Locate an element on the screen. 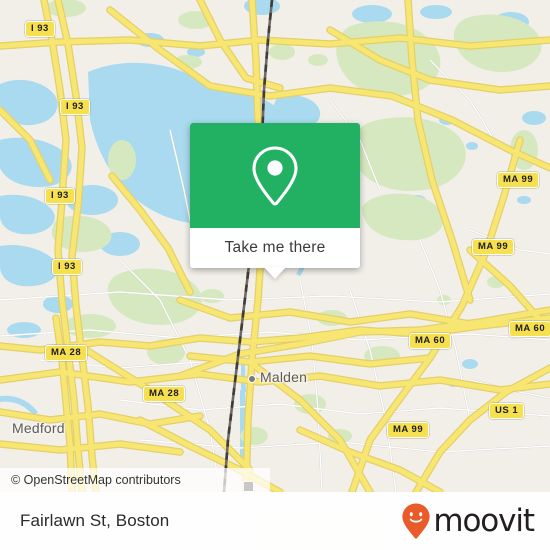  attribution-text: © OpenStreetMap contributors is located at coordinates (96, 480).